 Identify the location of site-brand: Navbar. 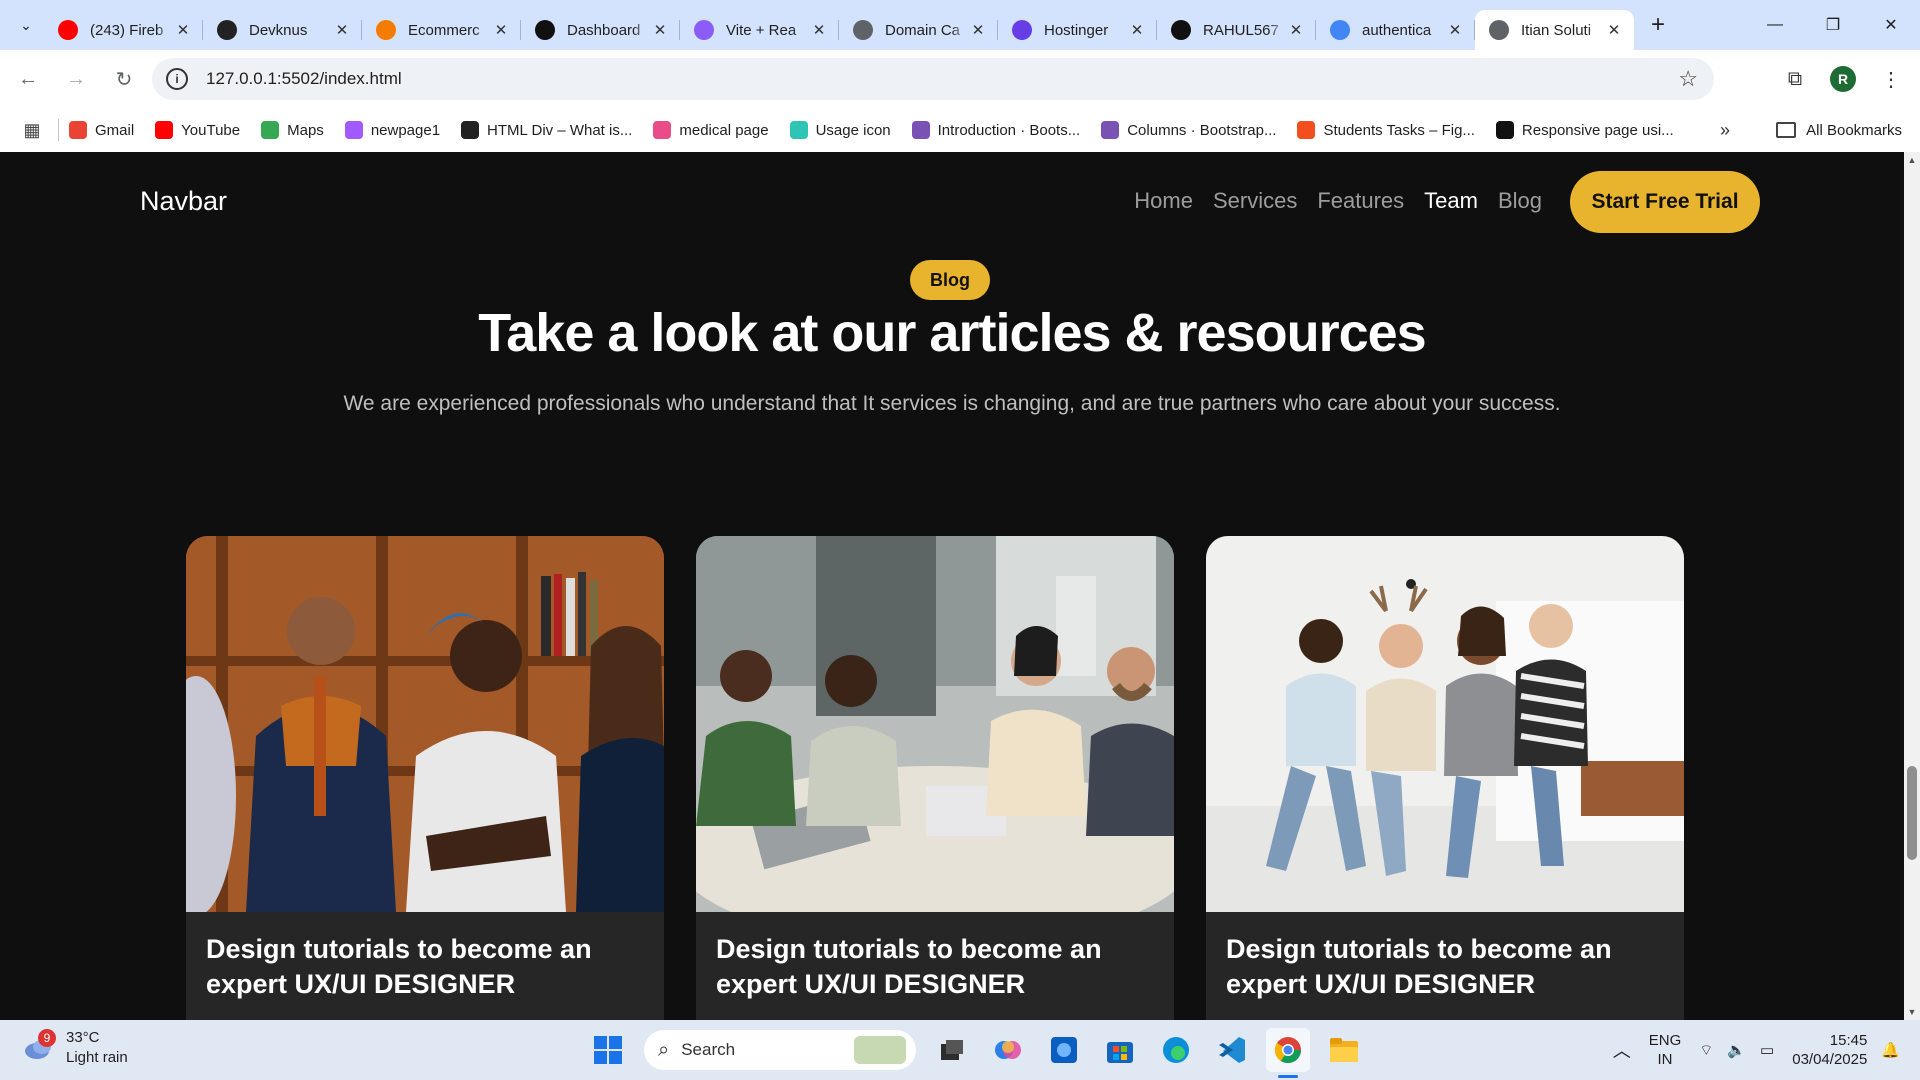
(183, 201).